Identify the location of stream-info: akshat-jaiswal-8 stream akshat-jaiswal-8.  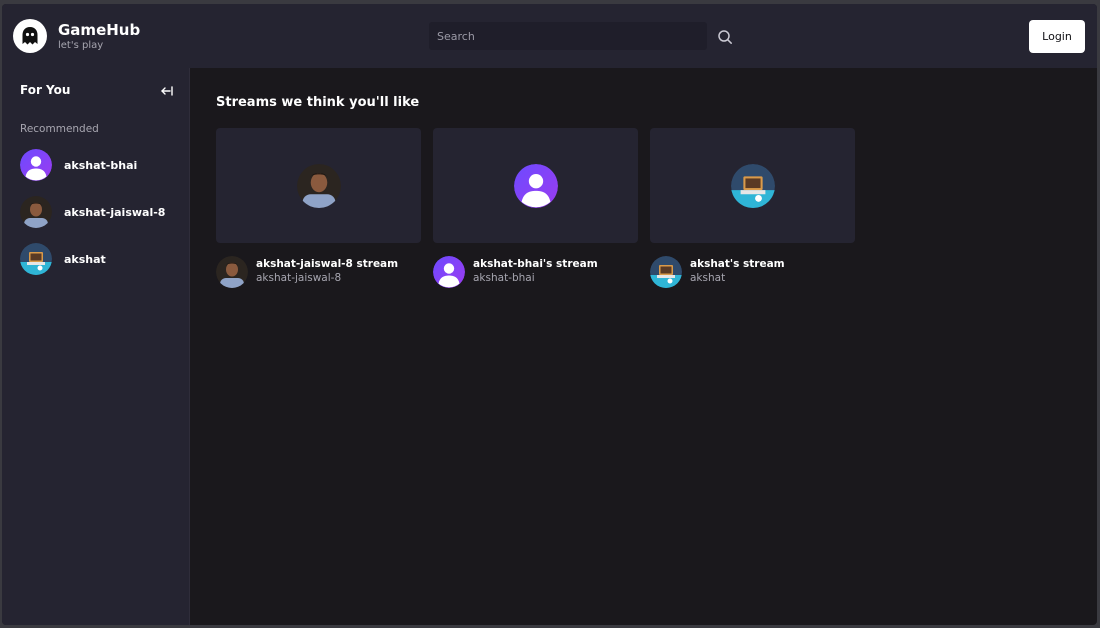
(318, 272).